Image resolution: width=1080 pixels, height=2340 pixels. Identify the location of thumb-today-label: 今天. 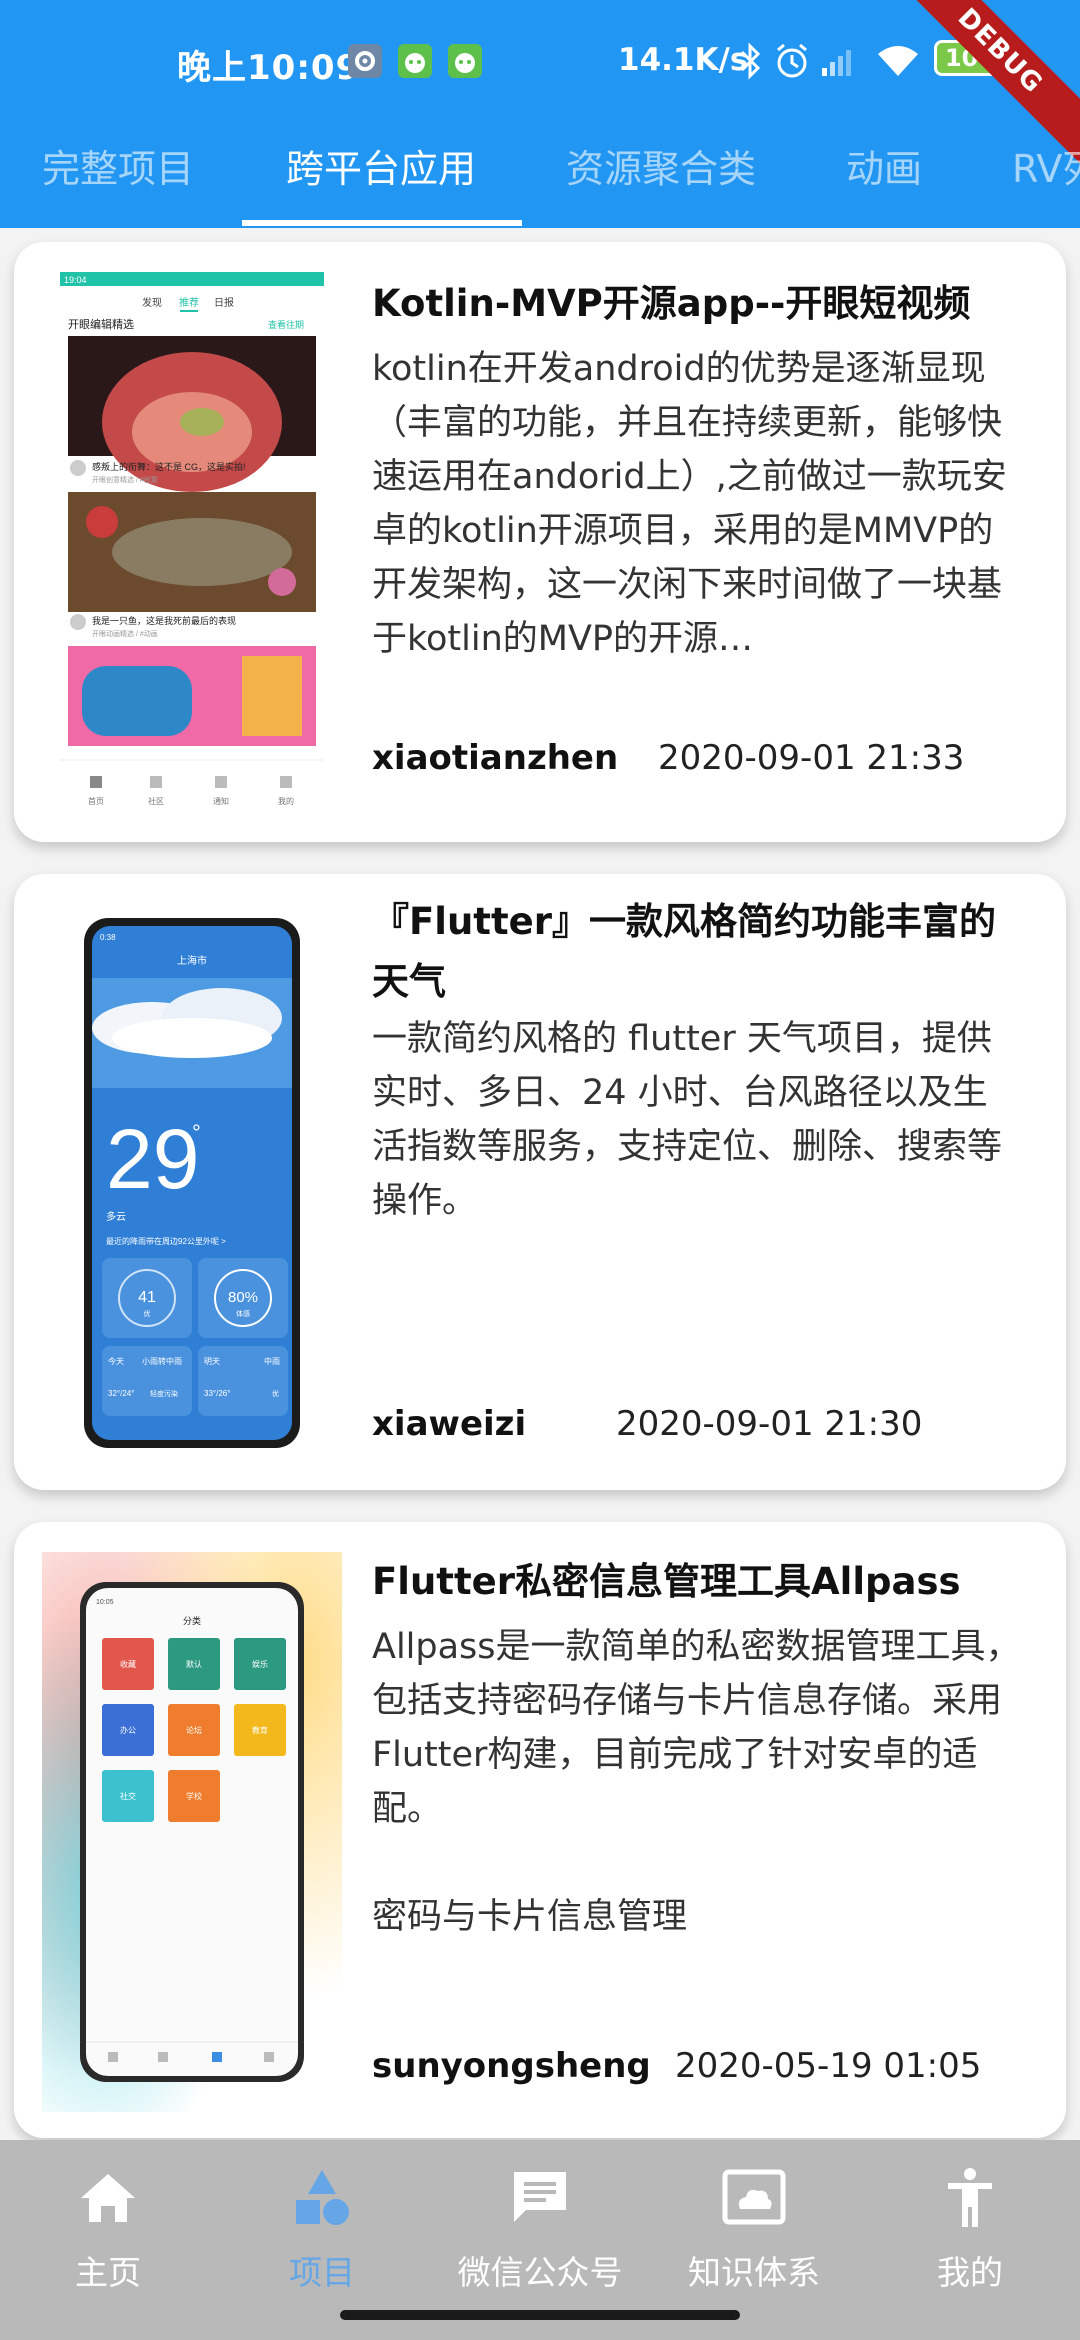
(116, 1361).